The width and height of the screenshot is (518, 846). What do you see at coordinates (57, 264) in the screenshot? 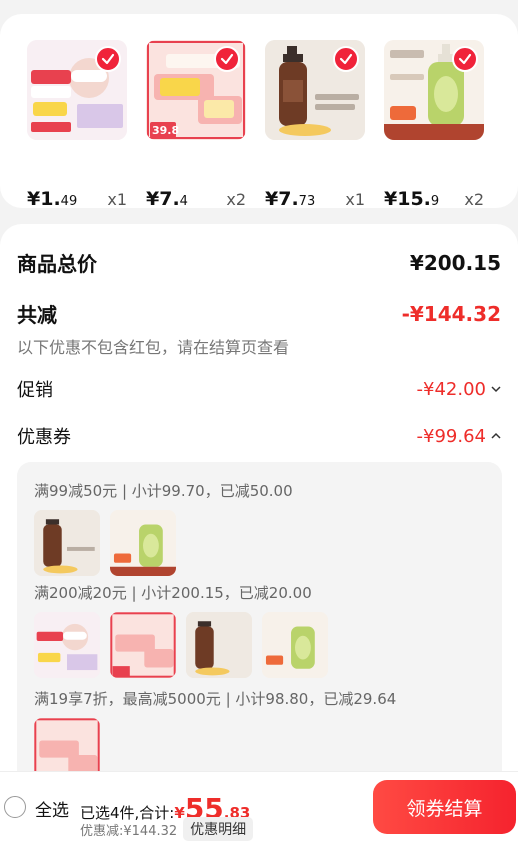
I see `total-price-label: 商品总价` at bounding box center [57, 264].